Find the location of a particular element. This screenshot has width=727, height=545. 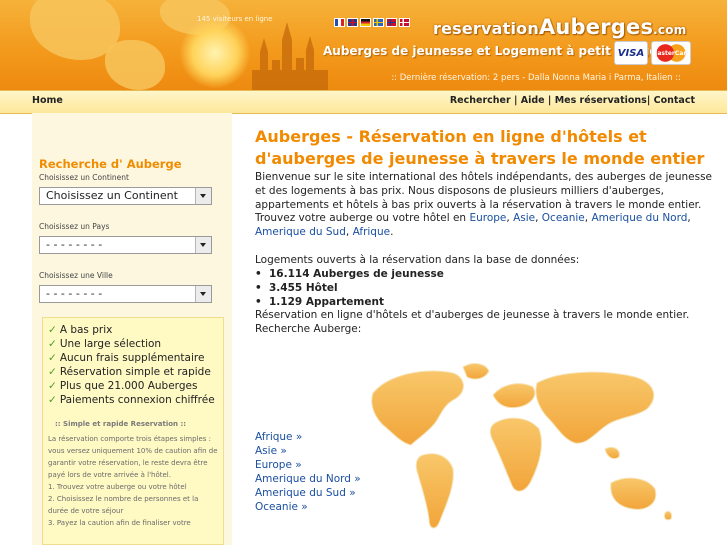

benefit-item: ✓ Plus que 21.000 Auberges is located at coordinates (122, 386).